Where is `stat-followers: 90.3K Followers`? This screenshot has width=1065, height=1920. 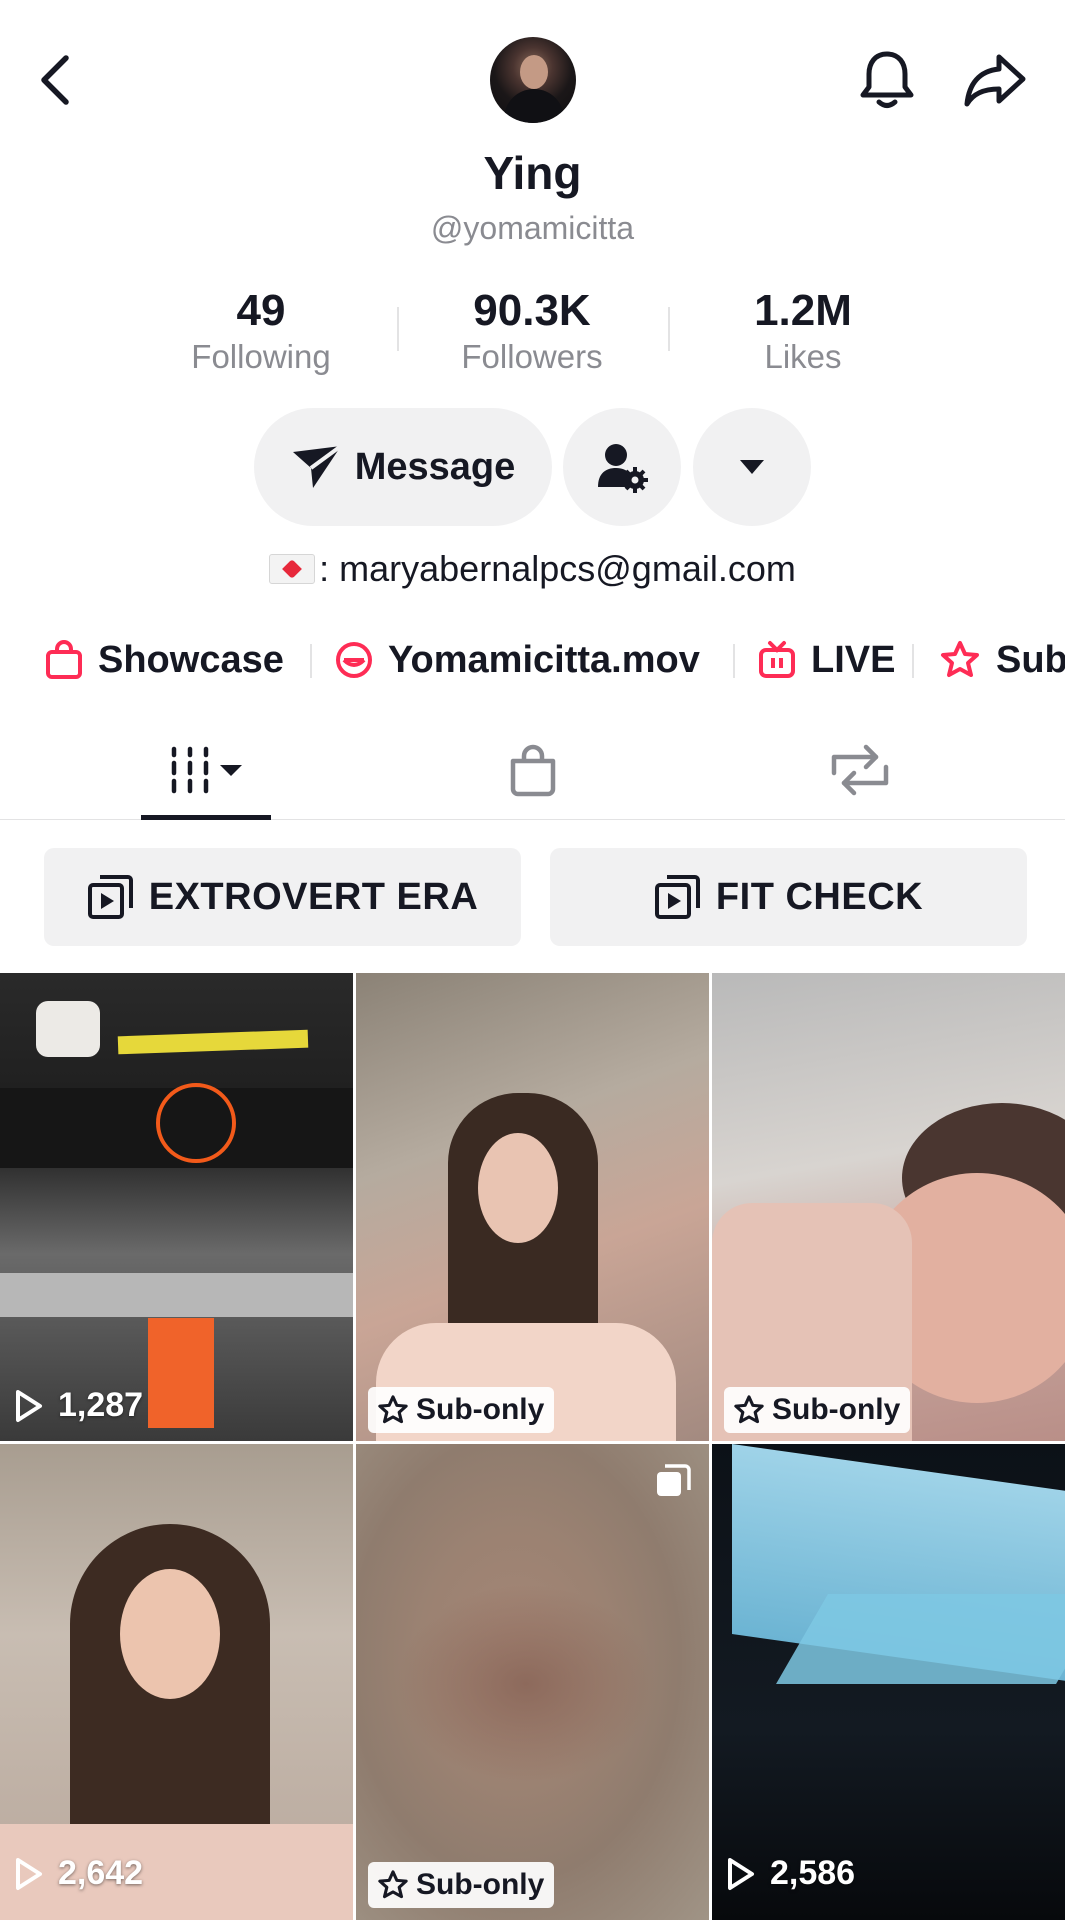 stat-followers: 90.3K Followers is located at coordinates (532, 331).